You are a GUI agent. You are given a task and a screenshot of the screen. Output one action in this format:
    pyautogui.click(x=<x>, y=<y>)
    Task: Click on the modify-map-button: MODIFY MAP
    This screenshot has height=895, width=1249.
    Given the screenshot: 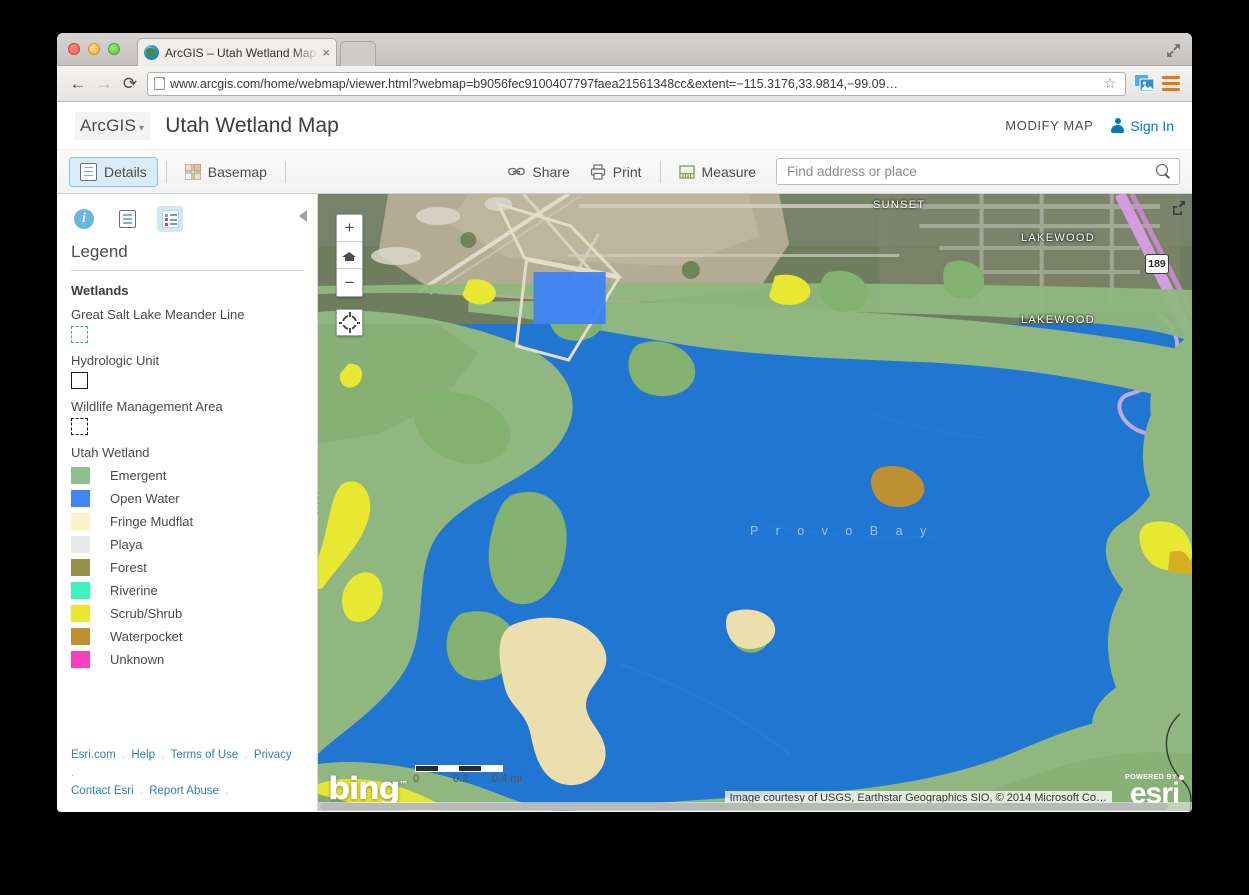 What is the action you would take?
    pyautogui.click(x=1049, y=125)
    